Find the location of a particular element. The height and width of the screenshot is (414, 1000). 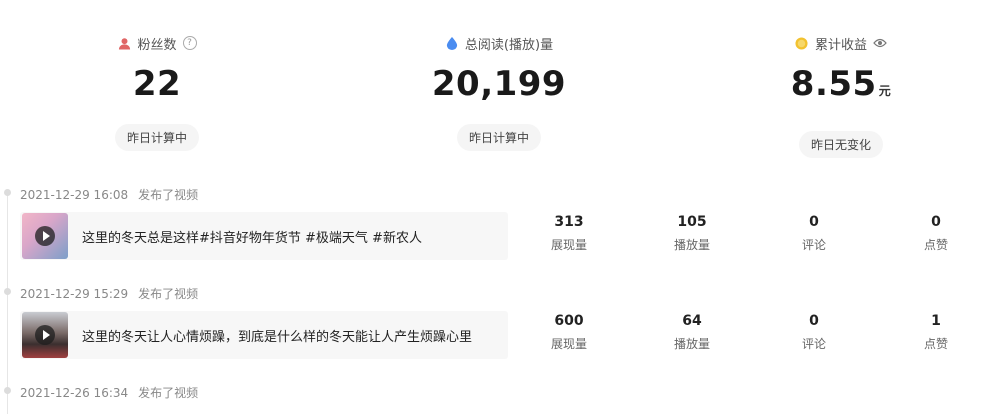

metric-plays: 105 播放量 is located at coordinates (692, 233).